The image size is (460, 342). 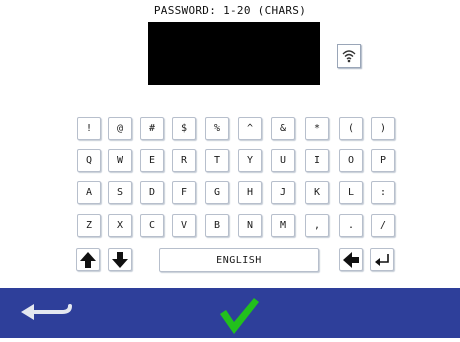 I want to click on key: T, so click(x=217, y=160).